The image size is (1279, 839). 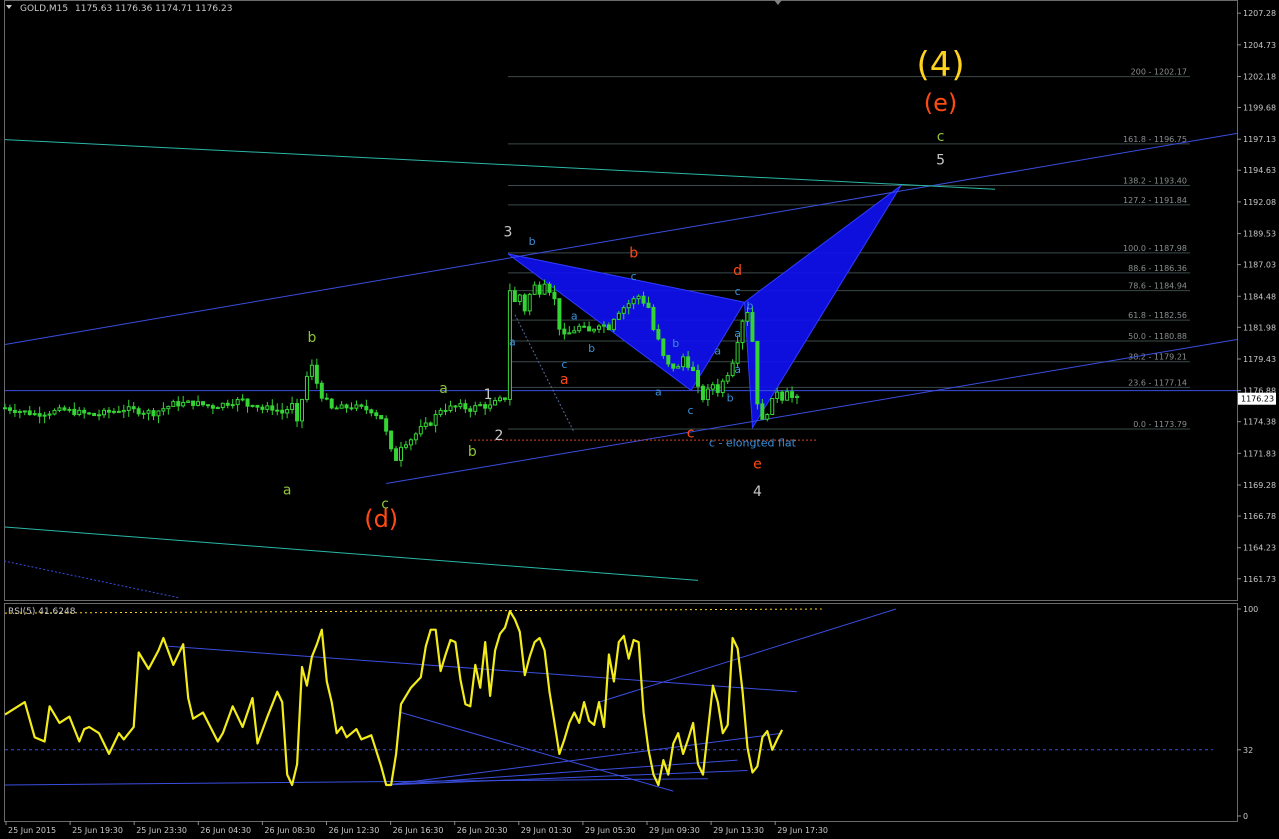 I want to click on fib-level-label: 138.2 - 1193.40, so click(x=1155, y=181).